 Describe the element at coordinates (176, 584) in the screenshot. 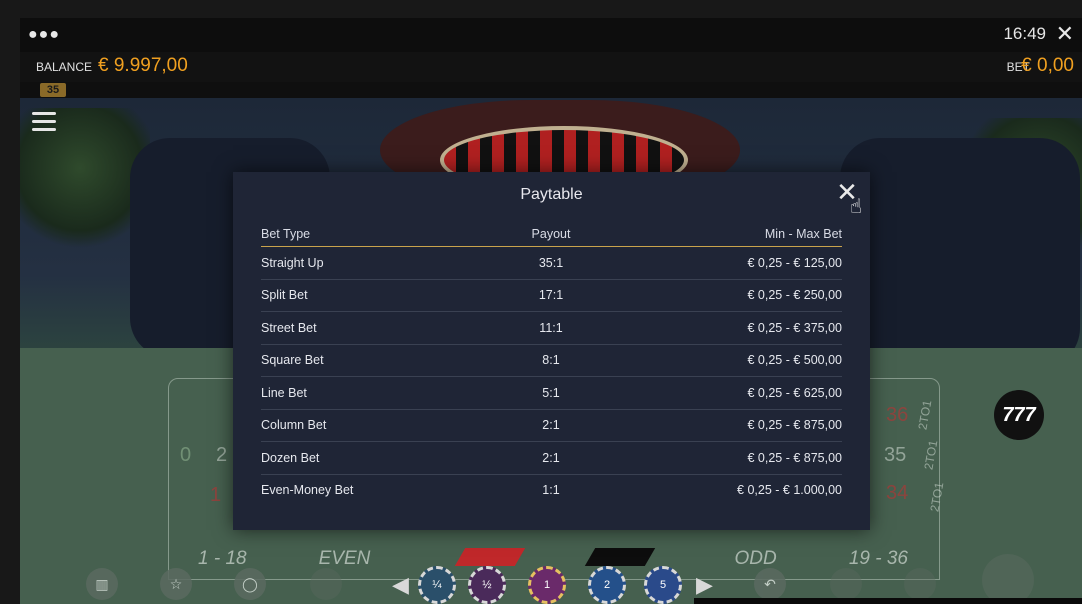

I see `favourites-icon: ☆` at that location.